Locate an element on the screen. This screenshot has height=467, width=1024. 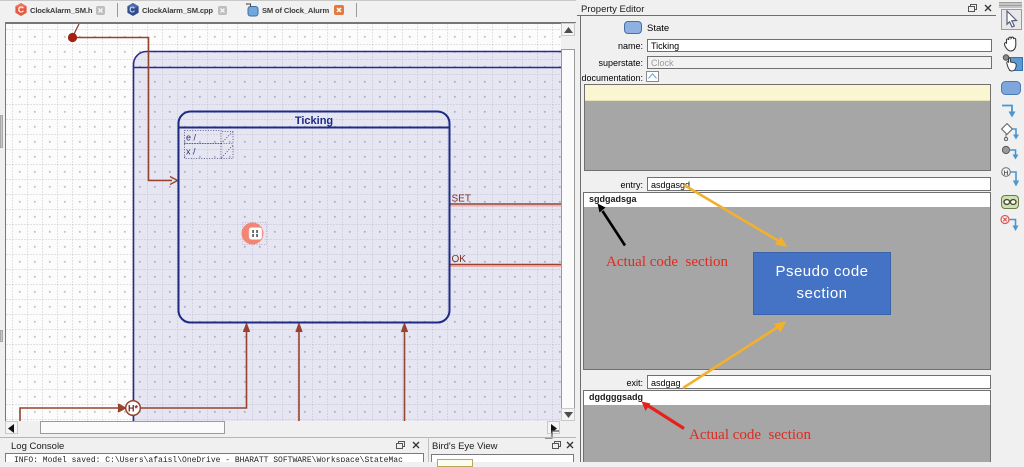
svg-text: H is located at coordinates (1006, 173).